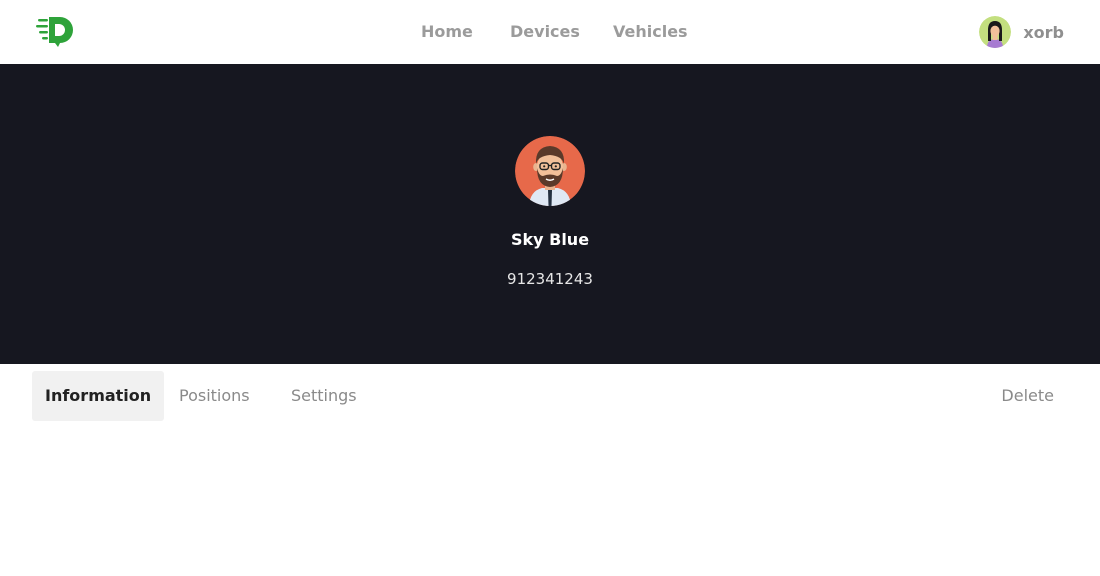  Describe the element at coordinates (56, 32) in the screenshot. I see `app-logo-icon` at that location.